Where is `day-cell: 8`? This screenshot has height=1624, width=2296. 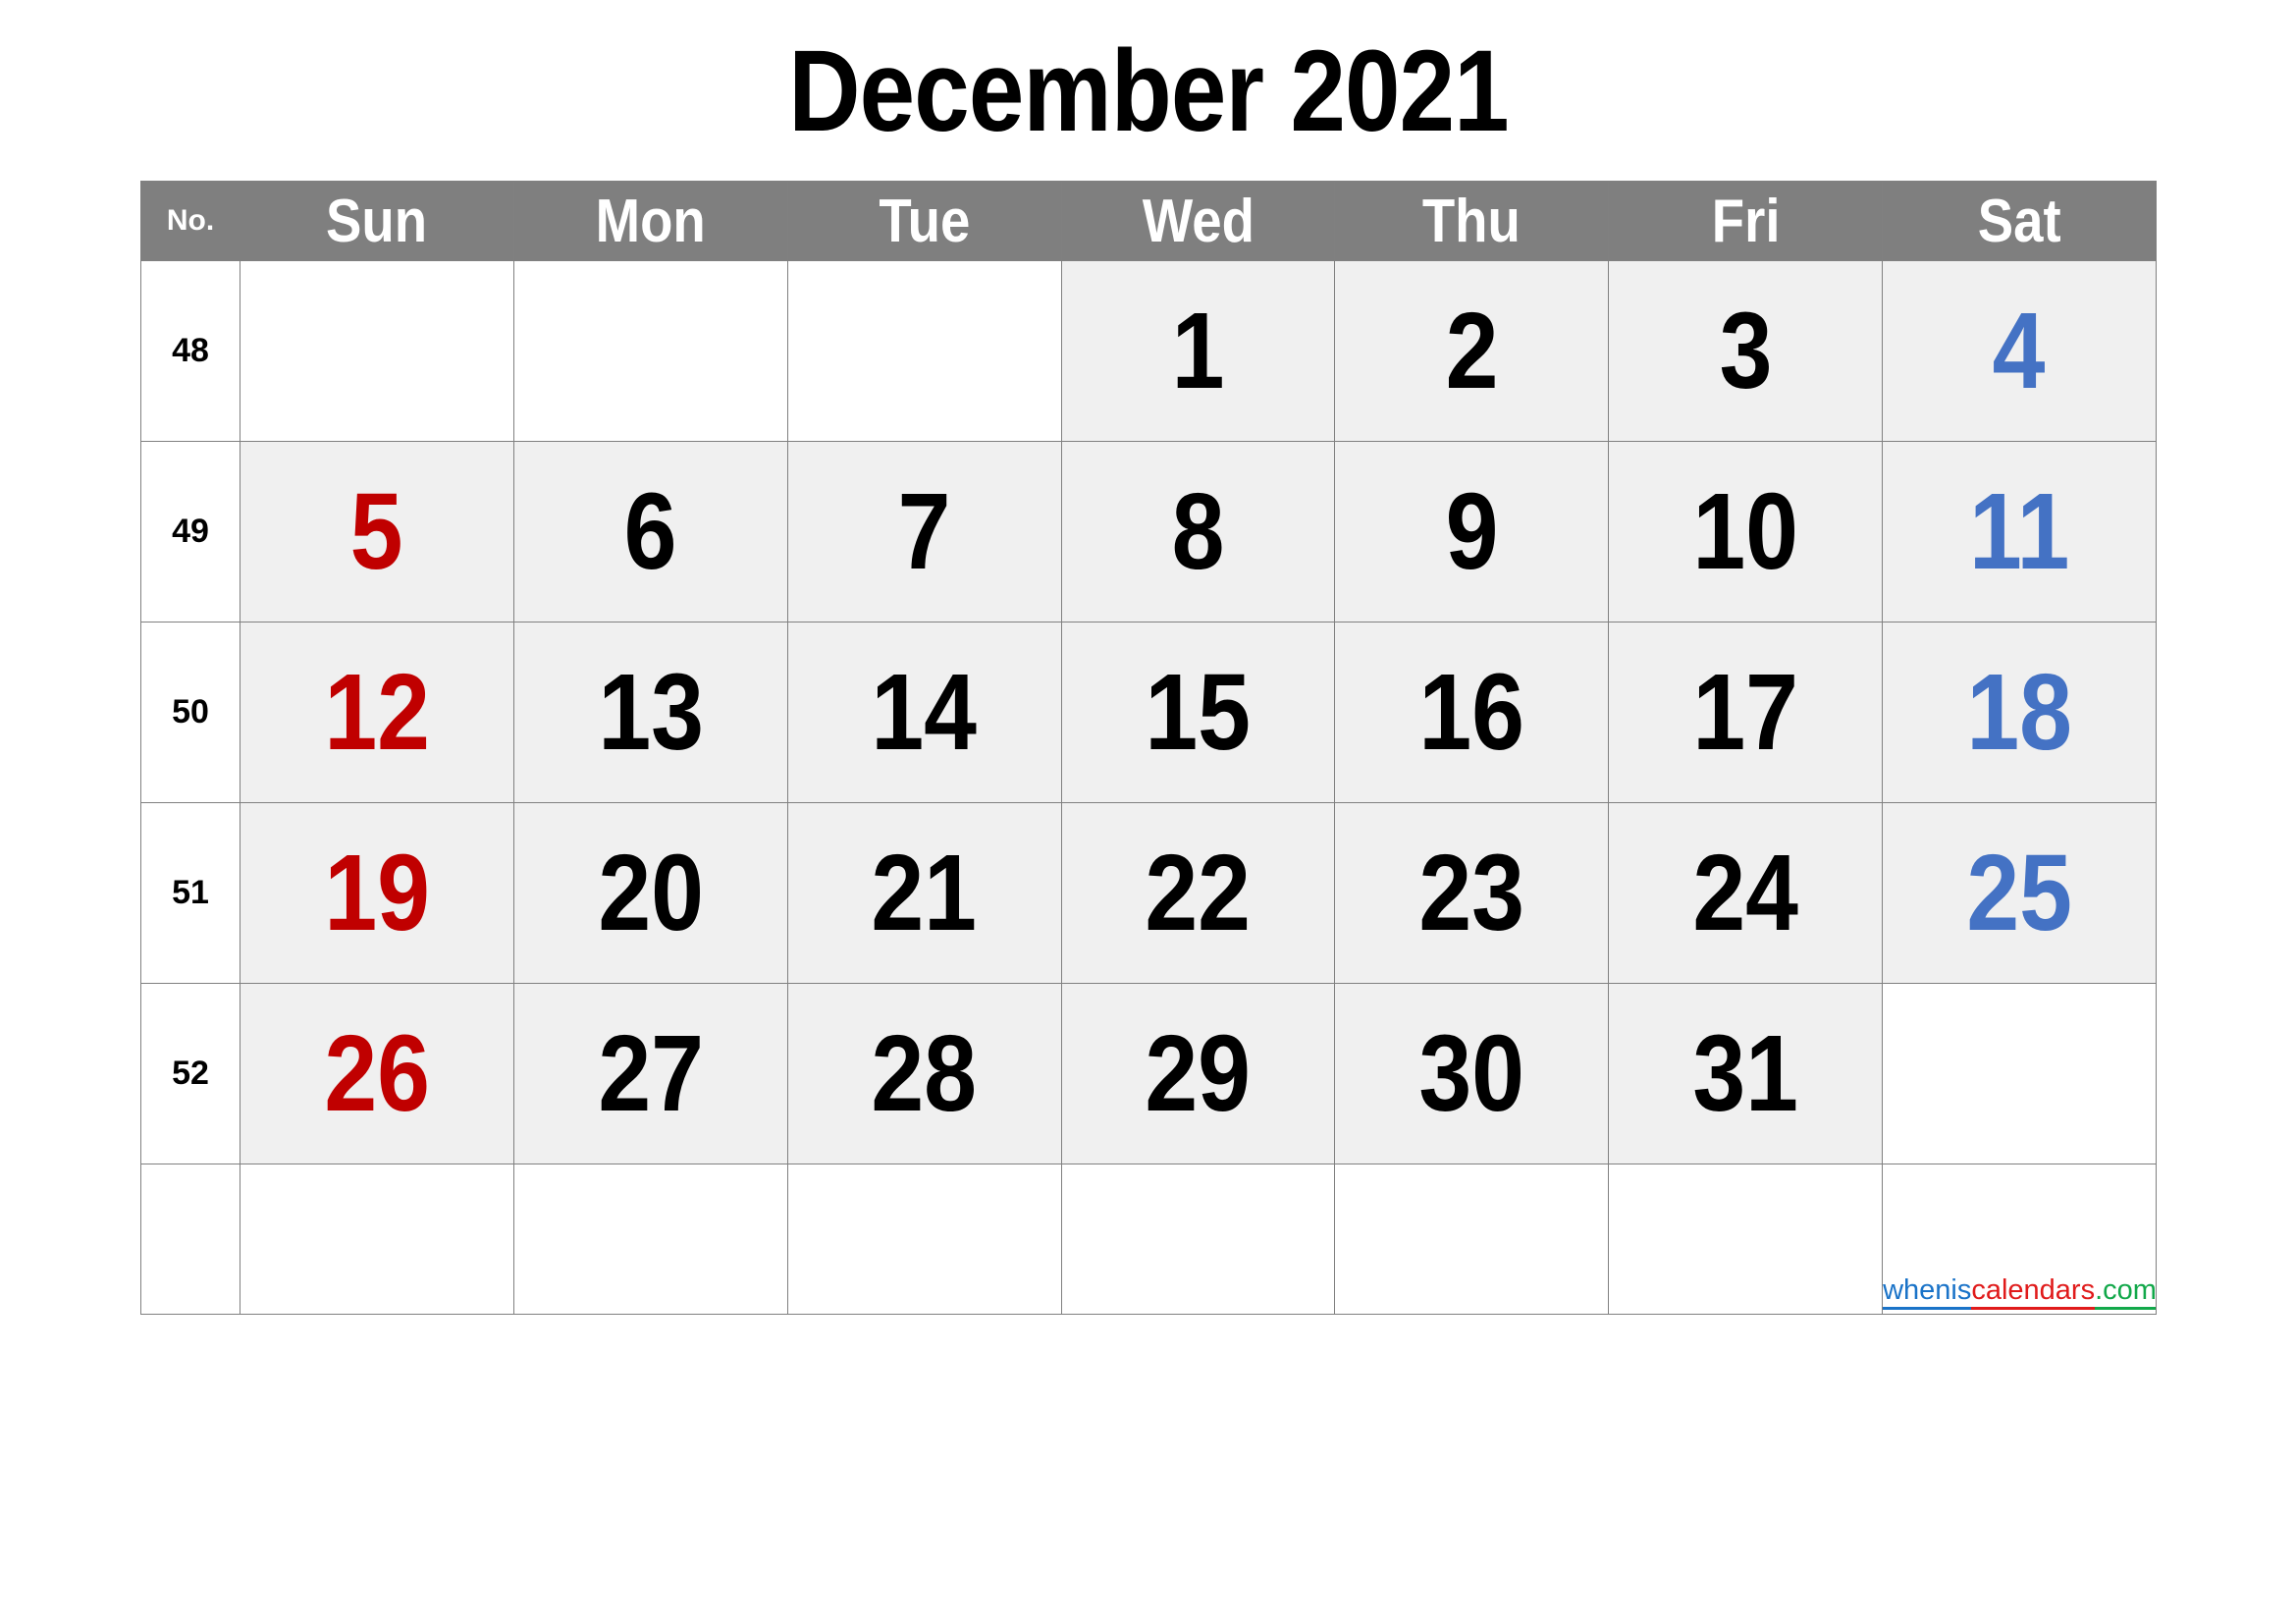
day-cell: 8 is located at coordinates (1198, 532).